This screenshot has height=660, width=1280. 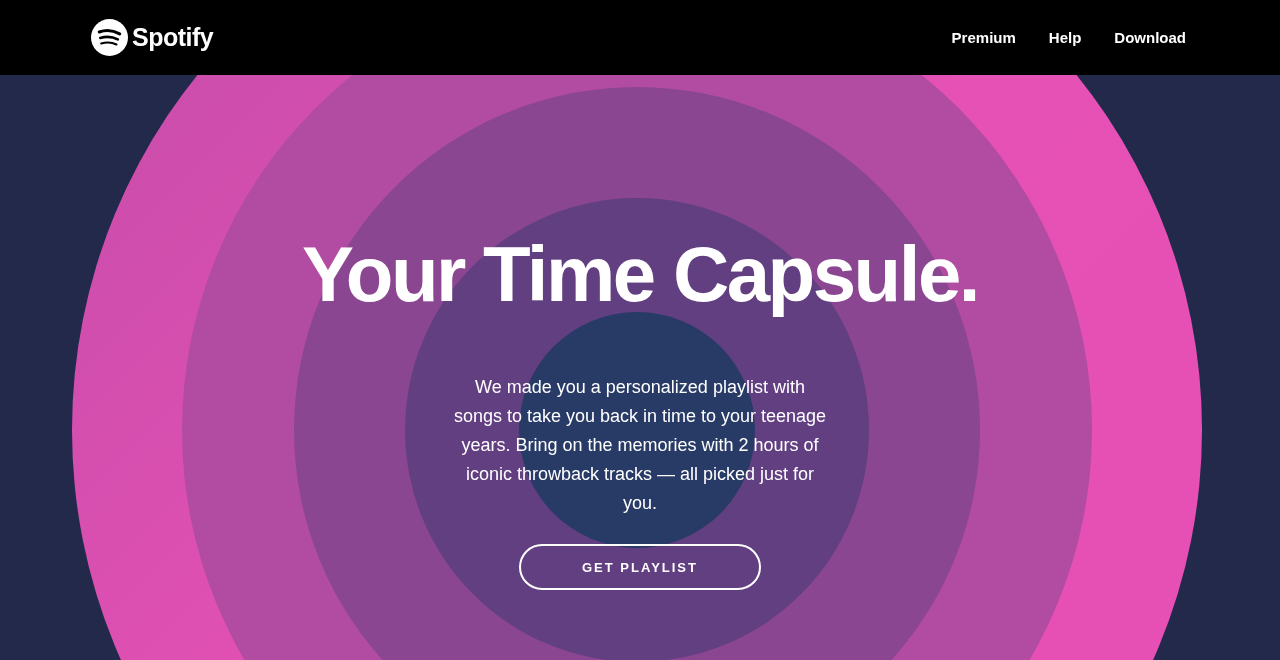 I want to click on nav-link: Download, so click(x=1150, y=37).